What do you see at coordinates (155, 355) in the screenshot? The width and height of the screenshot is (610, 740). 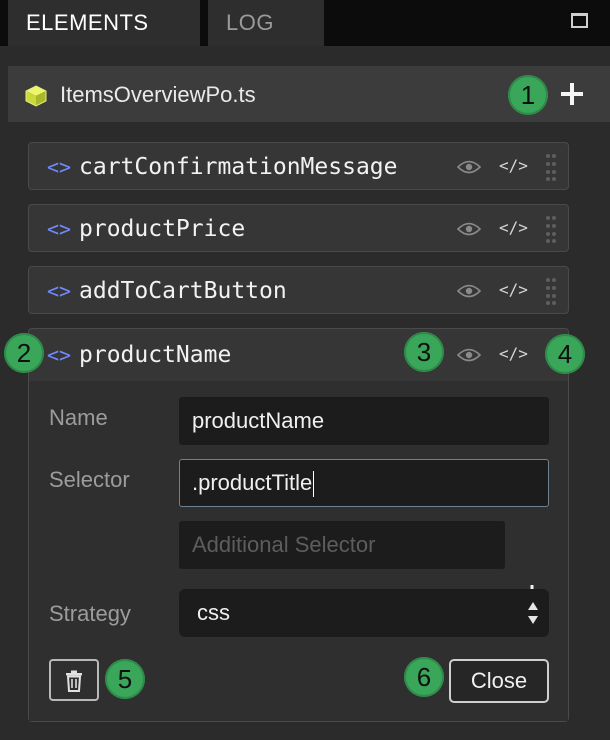 I see `element-name: productName` at bounding box center [155, 355].